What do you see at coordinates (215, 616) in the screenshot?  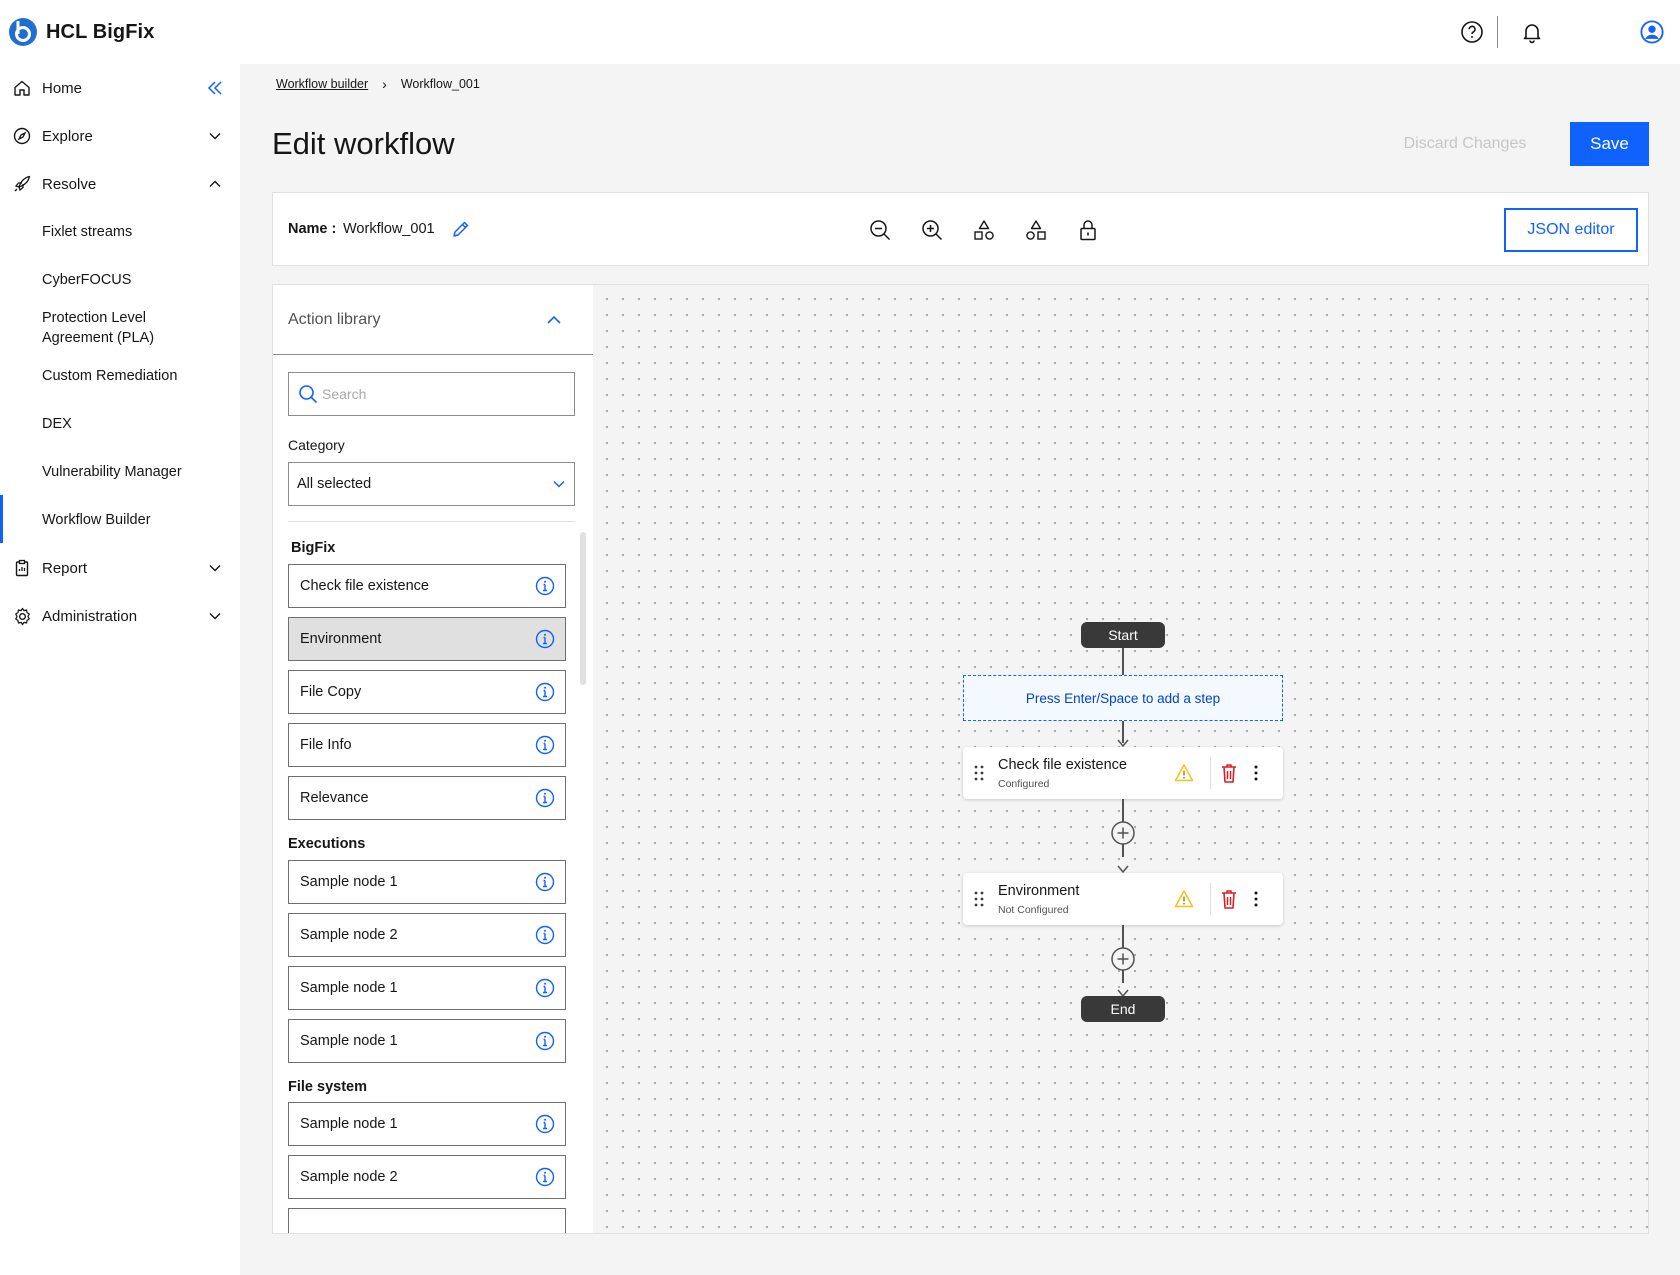 I see `chevron-down-icon` at bounding box center [215, 616].